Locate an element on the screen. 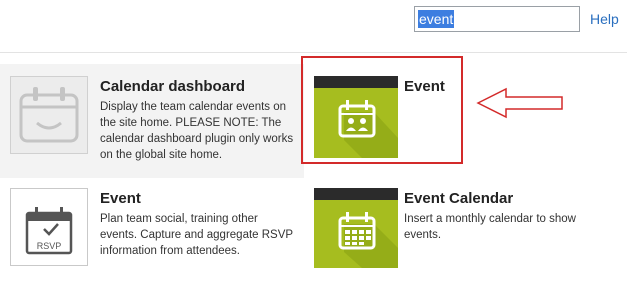 The height and width of the screenshot is (285, 627). tile-title: Calendar dashboard is located at coordinates (173, 86).